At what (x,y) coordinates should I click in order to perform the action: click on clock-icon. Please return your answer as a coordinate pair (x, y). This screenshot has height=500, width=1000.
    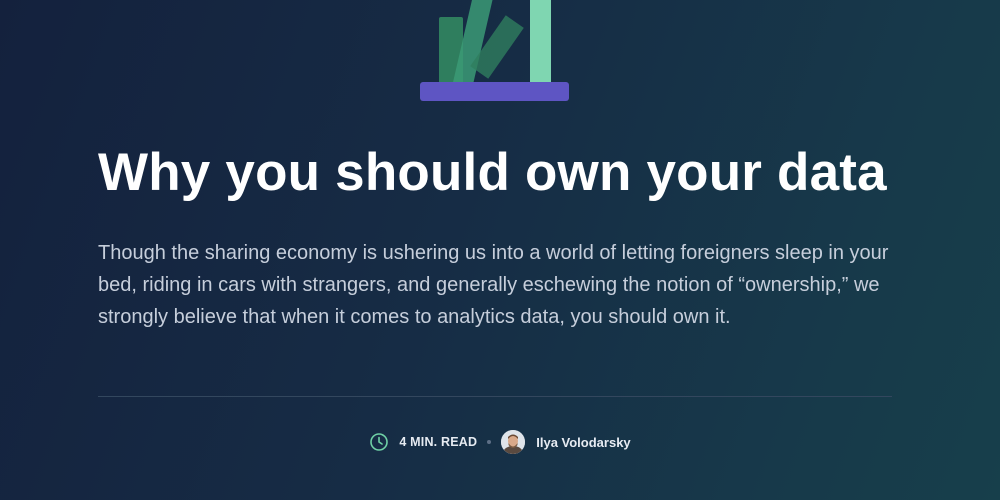
    Looking at the image, I should click on (379, 442).